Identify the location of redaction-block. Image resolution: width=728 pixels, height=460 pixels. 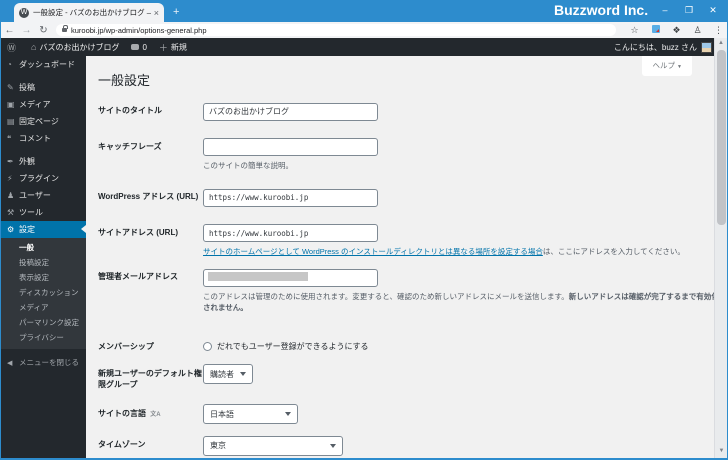
(258, 276).